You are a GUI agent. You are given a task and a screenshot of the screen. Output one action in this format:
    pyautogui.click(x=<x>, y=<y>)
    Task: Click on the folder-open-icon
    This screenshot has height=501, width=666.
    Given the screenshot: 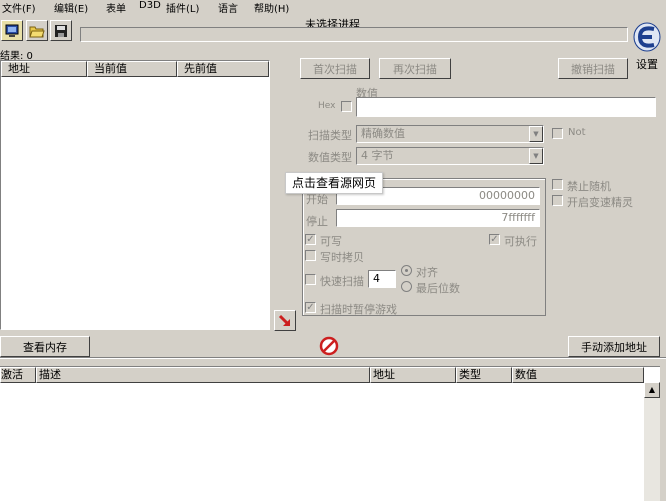 What is the action you would take?
    pyautogui.click(x=37, y=31)
    